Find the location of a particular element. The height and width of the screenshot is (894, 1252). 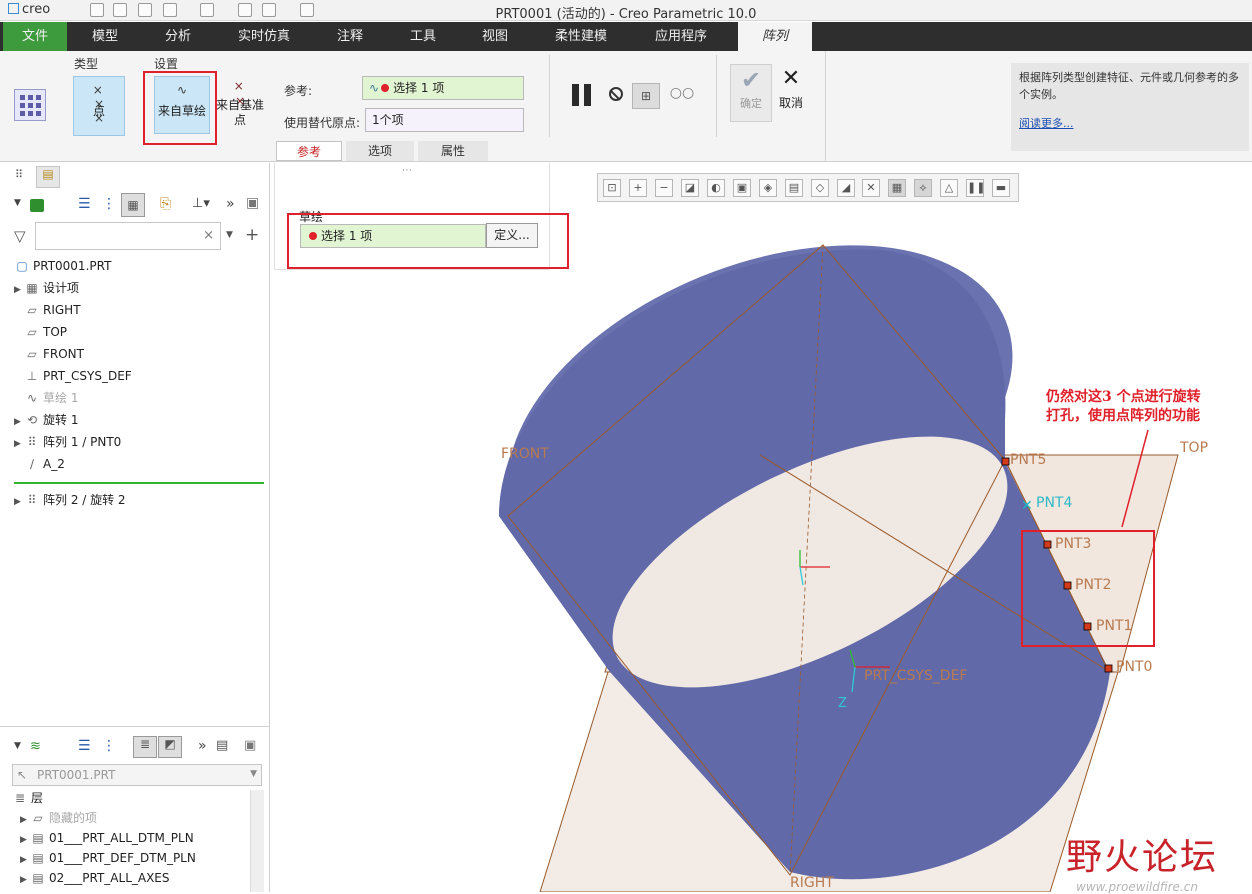

pnt5-marker is located at coordinates (1005, 461).